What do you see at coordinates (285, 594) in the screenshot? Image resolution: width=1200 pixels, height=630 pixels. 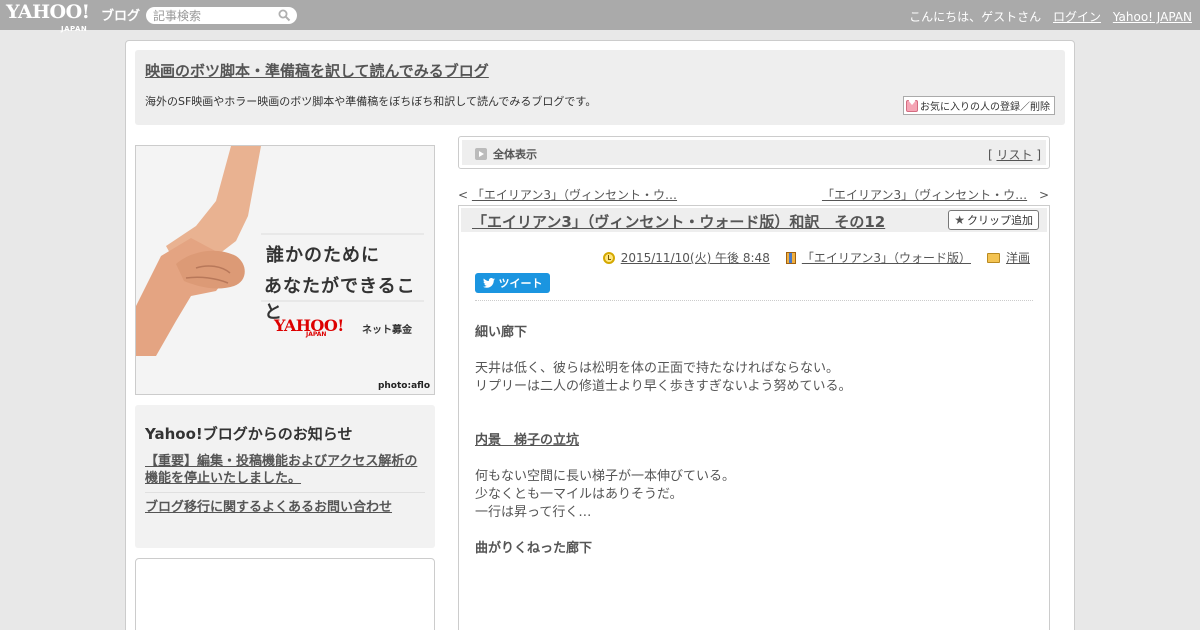 I see `sidebar-box` at bounding box center [285, 594].